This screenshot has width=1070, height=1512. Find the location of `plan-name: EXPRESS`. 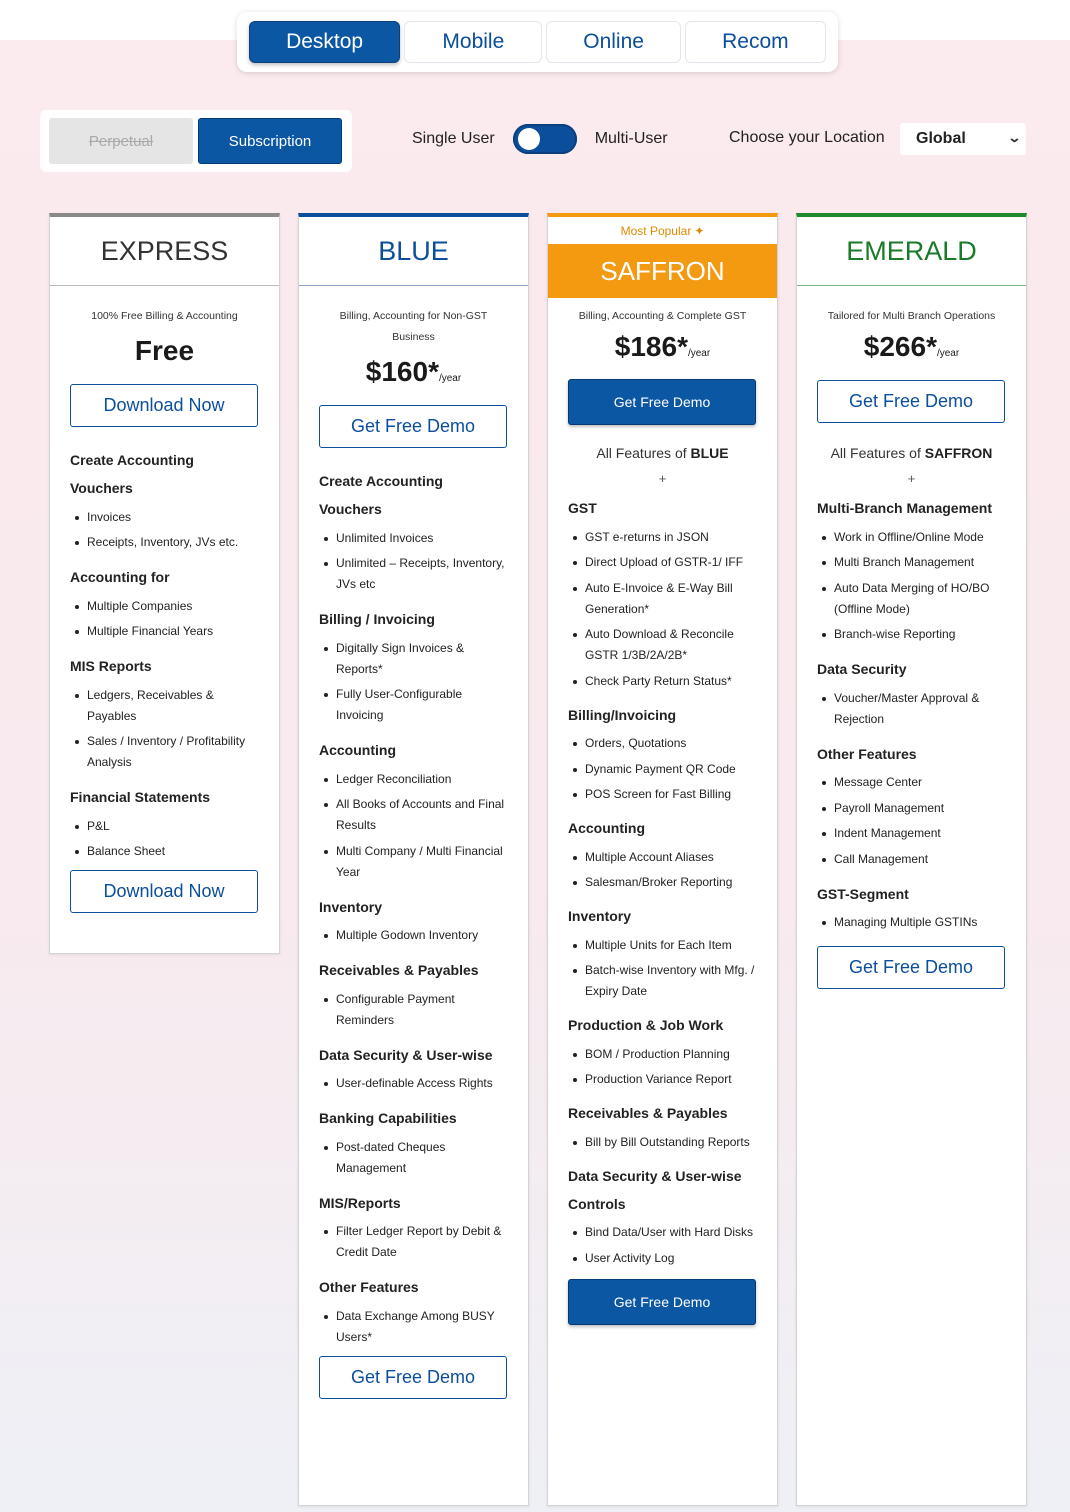

plan-name: EXPRESS is located at coordinates (164, 251).